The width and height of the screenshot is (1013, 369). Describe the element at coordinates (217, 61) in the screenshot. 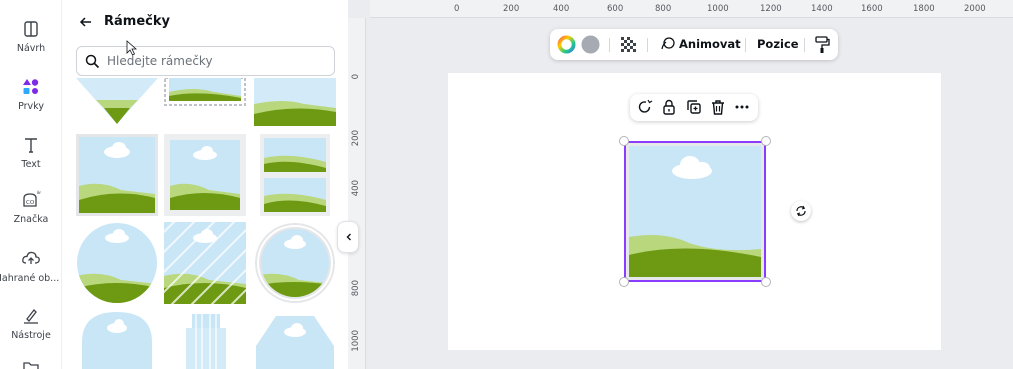

I see `search-input` at that location.